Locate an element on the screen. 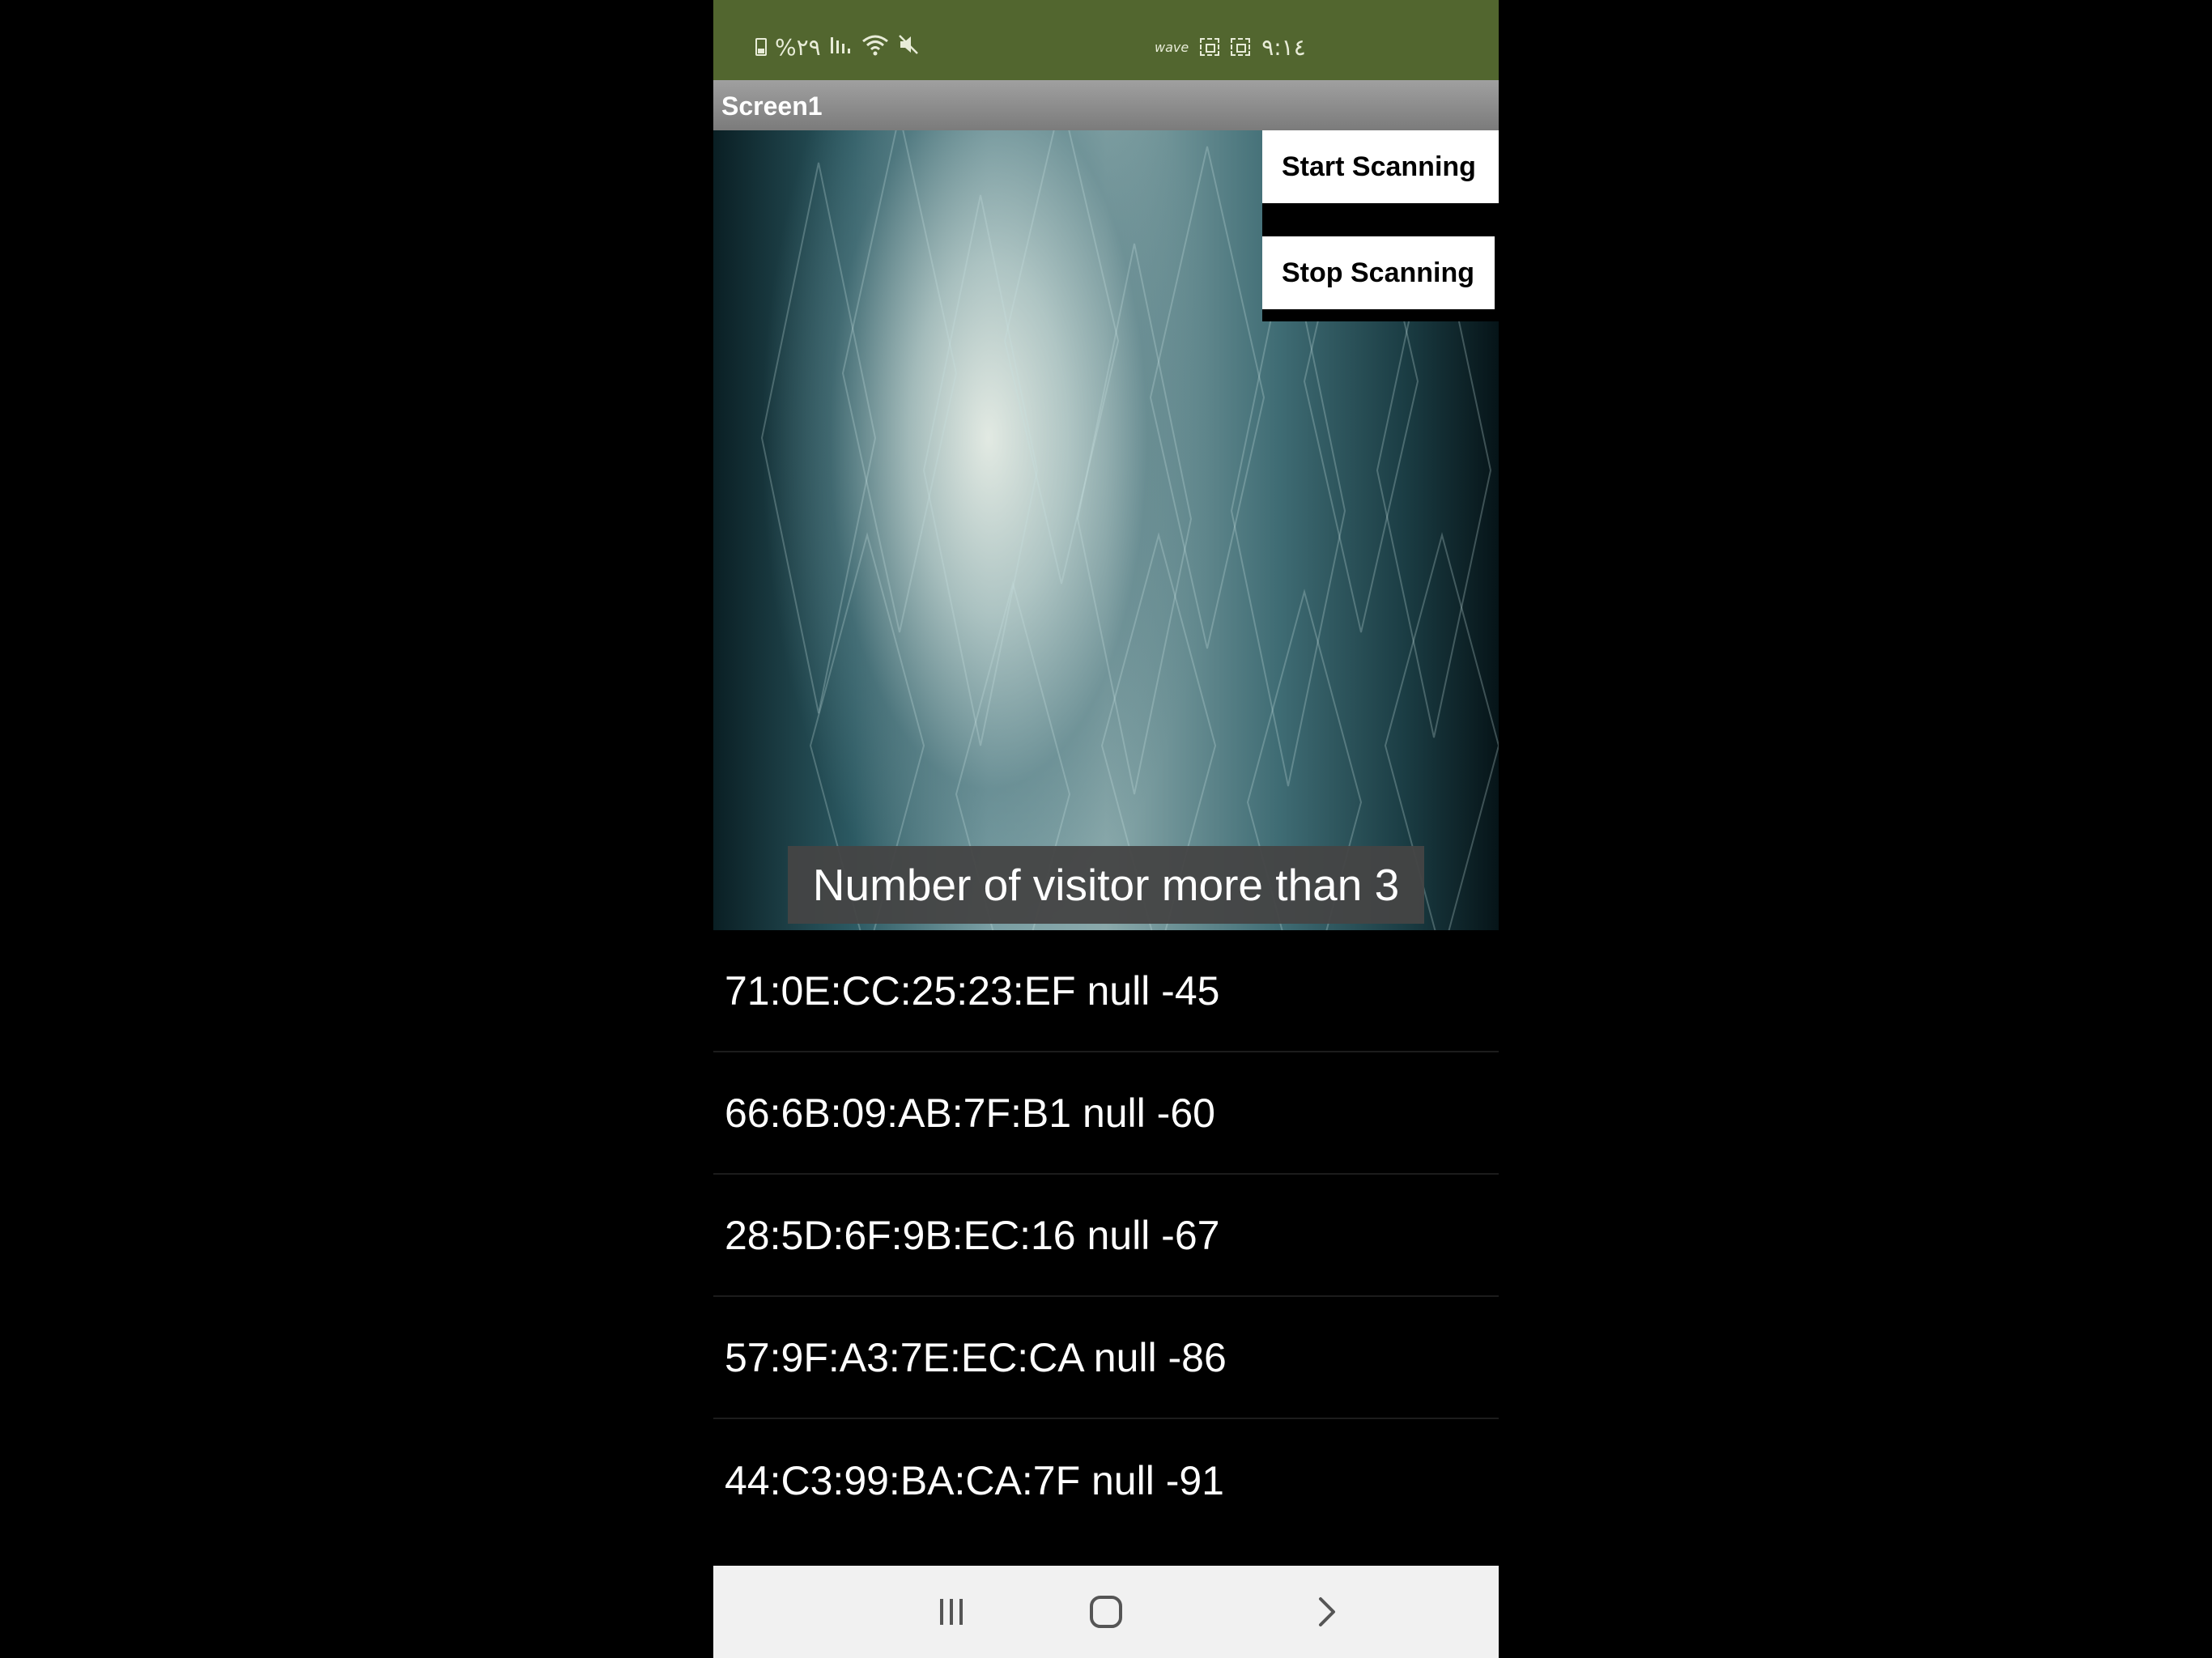 The width and height of the screenshot is (2212, 1658). screenshot-icon is located at coordinates (1241, 47).